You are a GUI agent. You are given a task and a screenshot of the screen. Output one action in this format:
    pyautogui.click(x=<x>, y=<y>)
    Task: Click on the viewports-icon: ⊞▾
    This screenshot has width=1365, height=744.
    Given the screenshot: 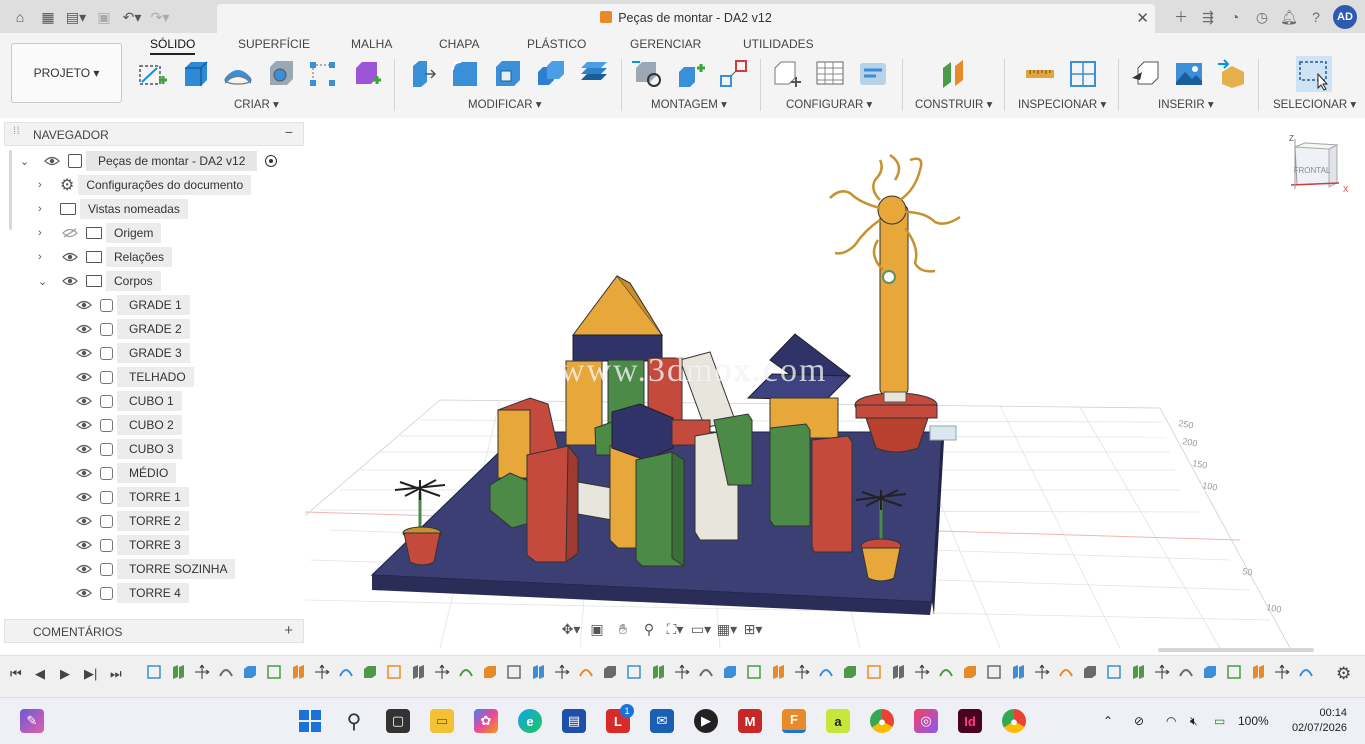 What is the action you would take?
    pyautogui.click(x=753, y=629)
    